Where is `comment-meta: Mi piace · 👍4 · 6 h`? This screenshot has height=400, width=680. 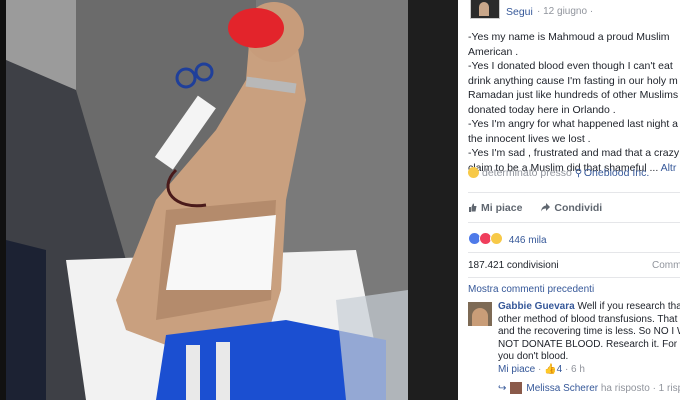 comment-meta: Mi piace · 👍4 · 6 h is located at coordinates (541, 369).